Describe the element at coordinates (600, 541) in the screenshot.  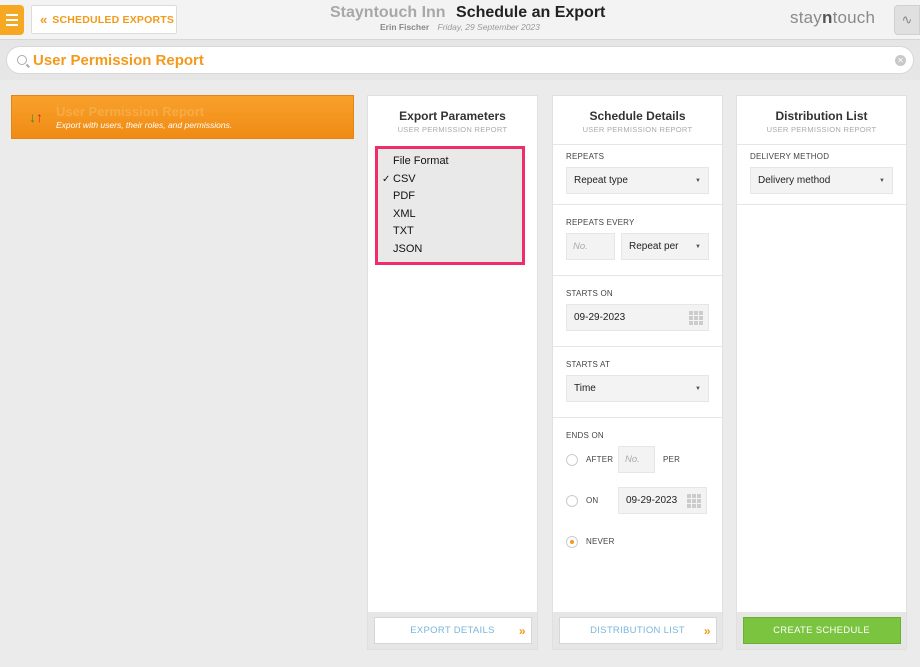
I see `ends-never-label: NEVER` at that location.